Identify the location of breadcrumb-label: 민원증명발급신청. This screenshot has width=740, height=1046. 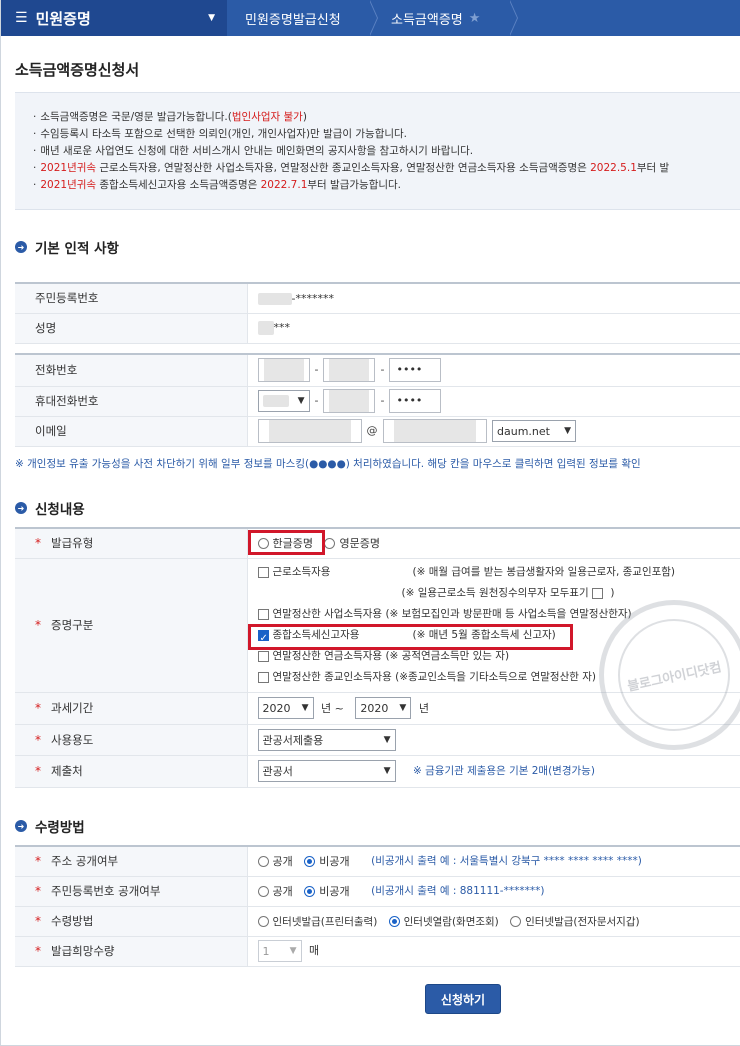
(293, 20).